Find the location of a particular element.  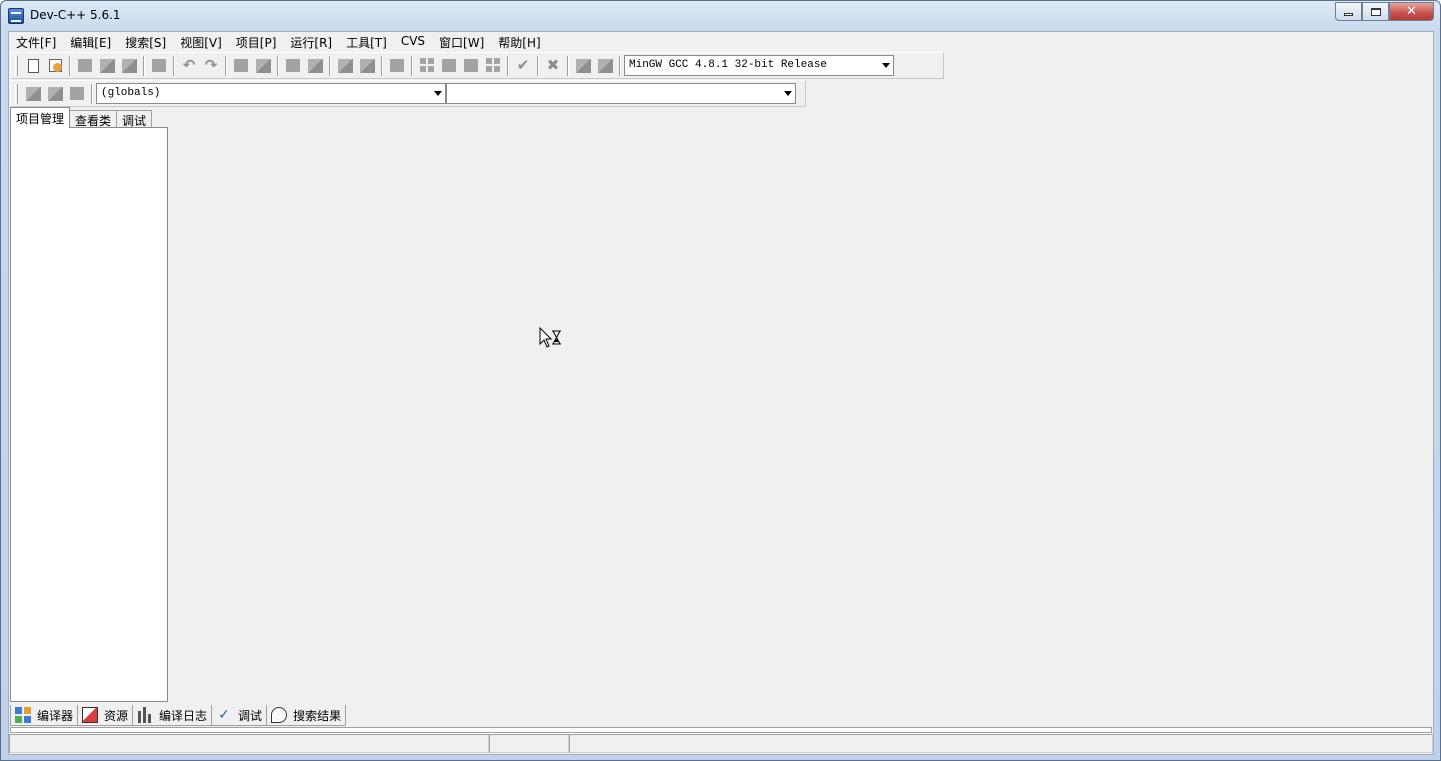

replace-button is located at coordinates (263, 66).